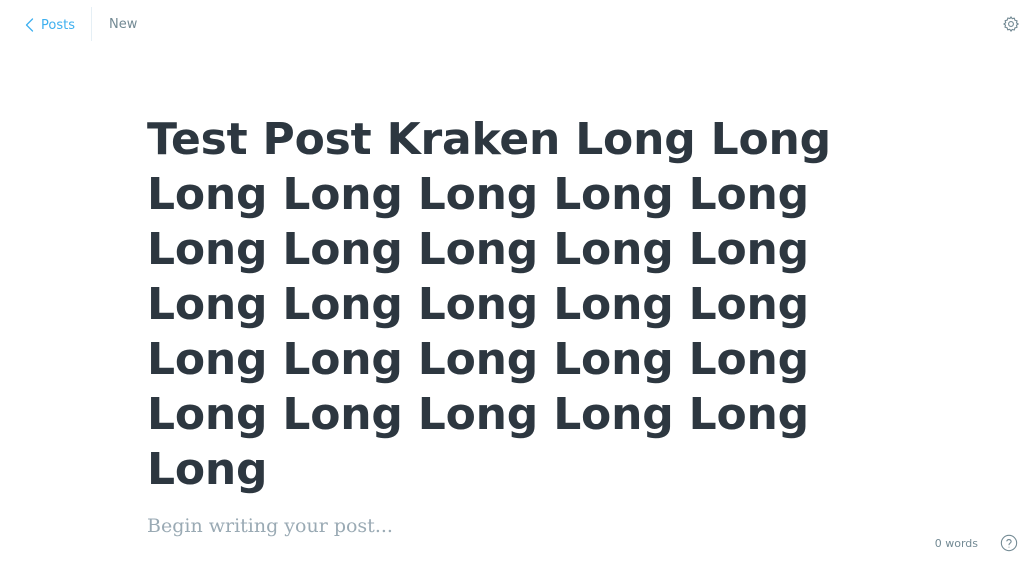 The image size is (1034, 576). I want to click on post-status: New, so click(123, 24).